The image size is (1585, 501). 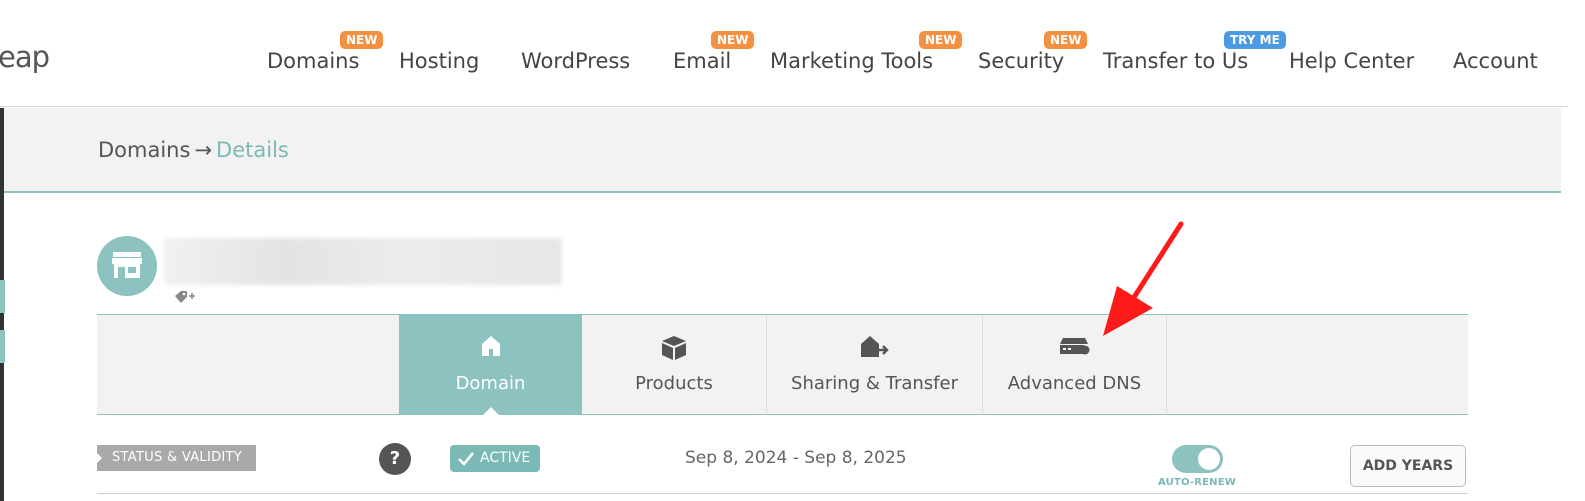 What do you see at coordinates (144, 150) in the screenshot?
I see `breadcrumb-domains-link: Domains` at bounding box center [144, 150].